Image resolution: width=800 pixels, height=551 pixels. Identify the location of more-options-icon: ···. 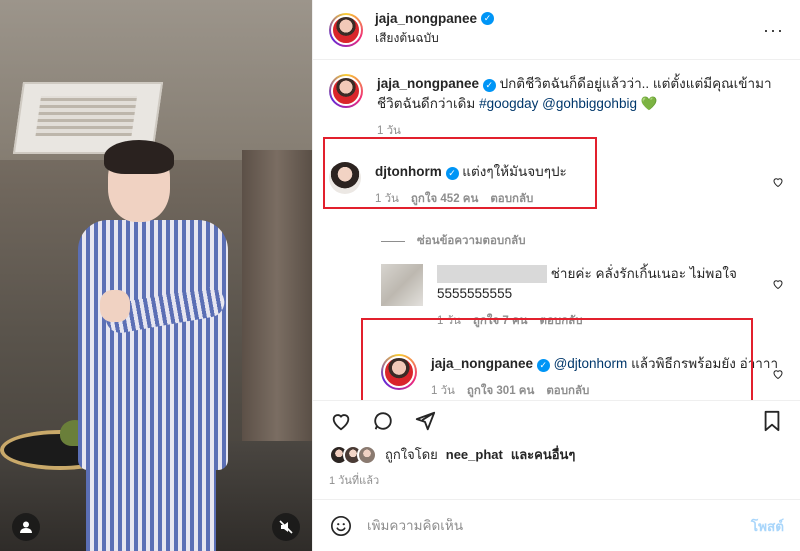
(773, 30).